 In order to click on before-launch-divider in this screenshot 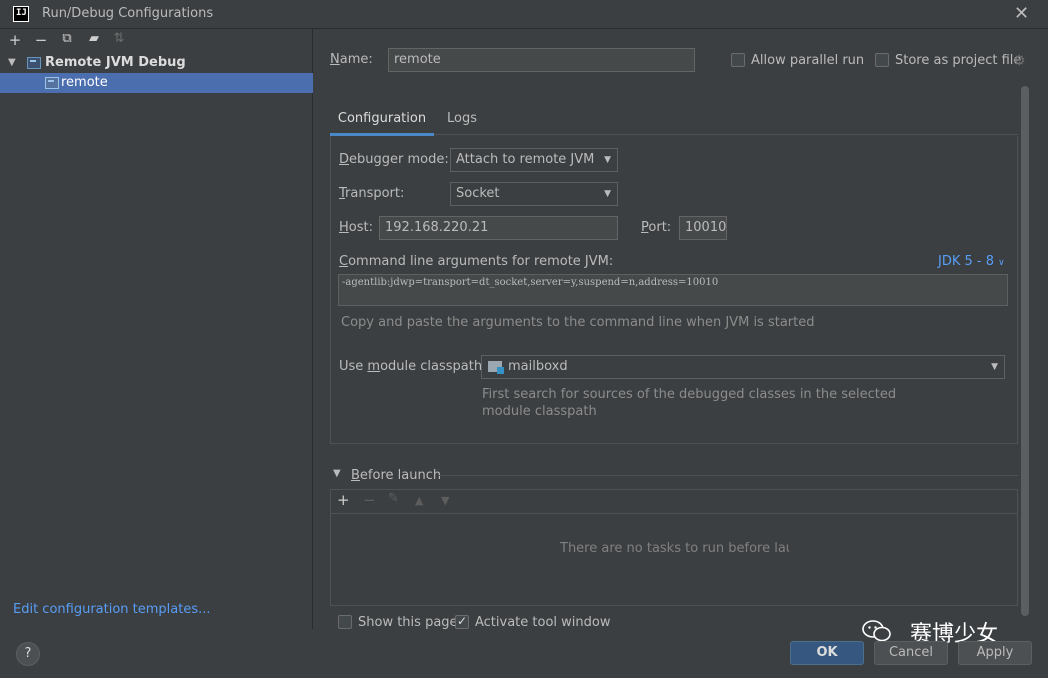, I will do `click(728, 475)`.